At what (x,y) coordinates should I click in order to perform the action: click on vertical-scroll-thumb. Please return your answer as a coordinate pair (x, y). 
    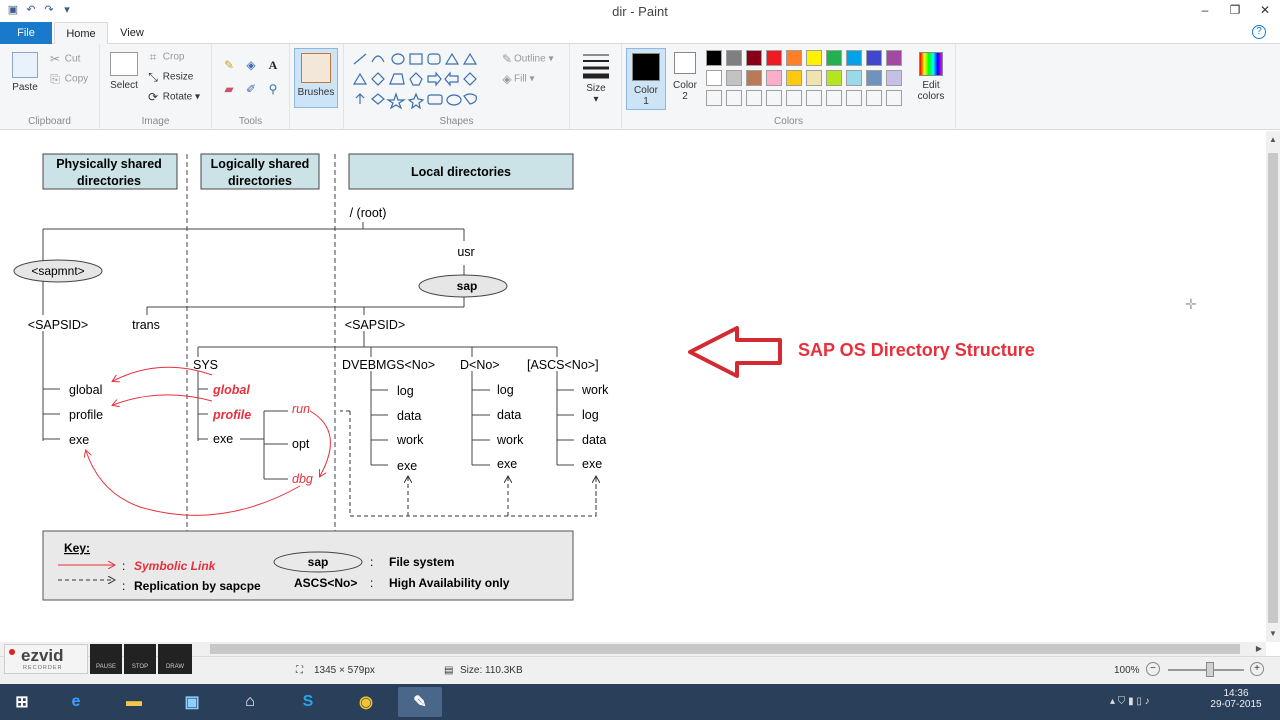
    Looking at the image, I should click on (1273, 388).